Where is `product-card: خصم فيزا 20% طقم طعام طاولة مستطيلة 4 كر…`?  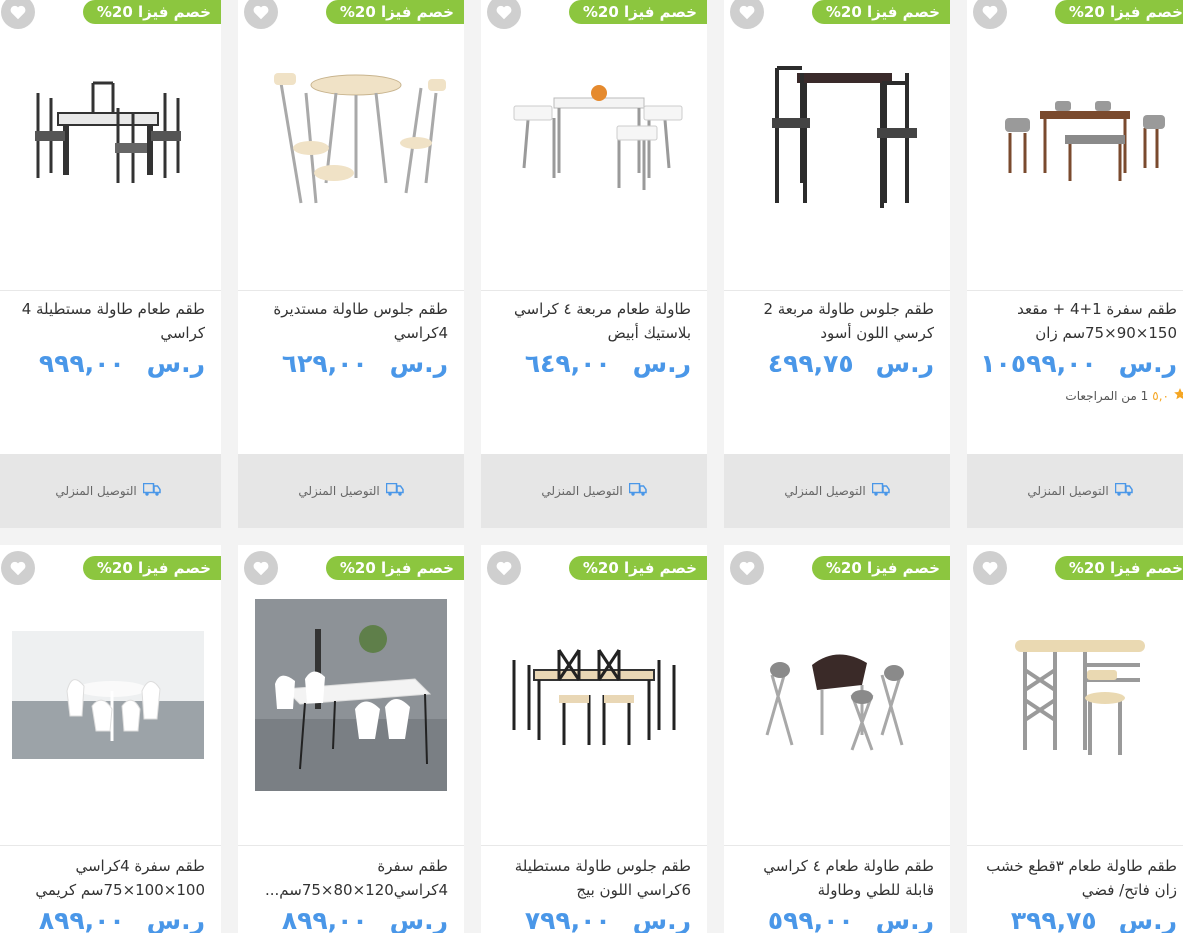 product-card: خصم فيزا 20% طقم طعام طاولة مستطيلة 4 كر… is located at coordinates (110, 264).